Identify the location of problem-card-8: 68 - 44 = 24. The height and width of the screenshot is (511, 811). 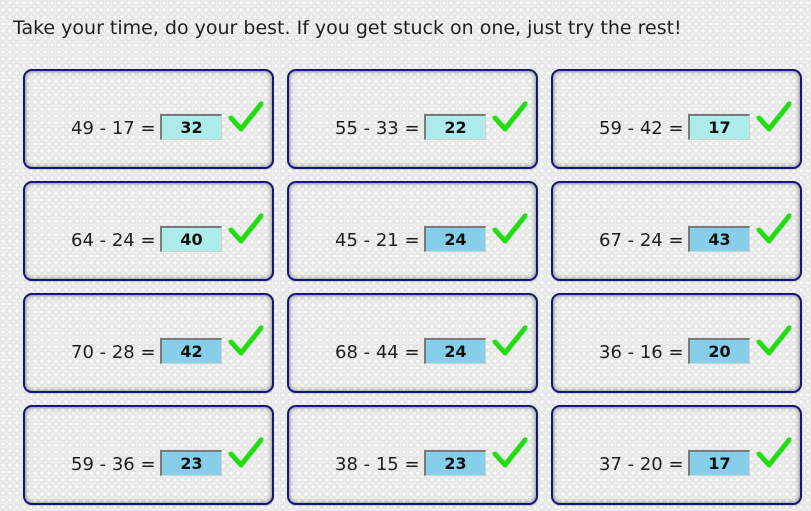
(412, 343).